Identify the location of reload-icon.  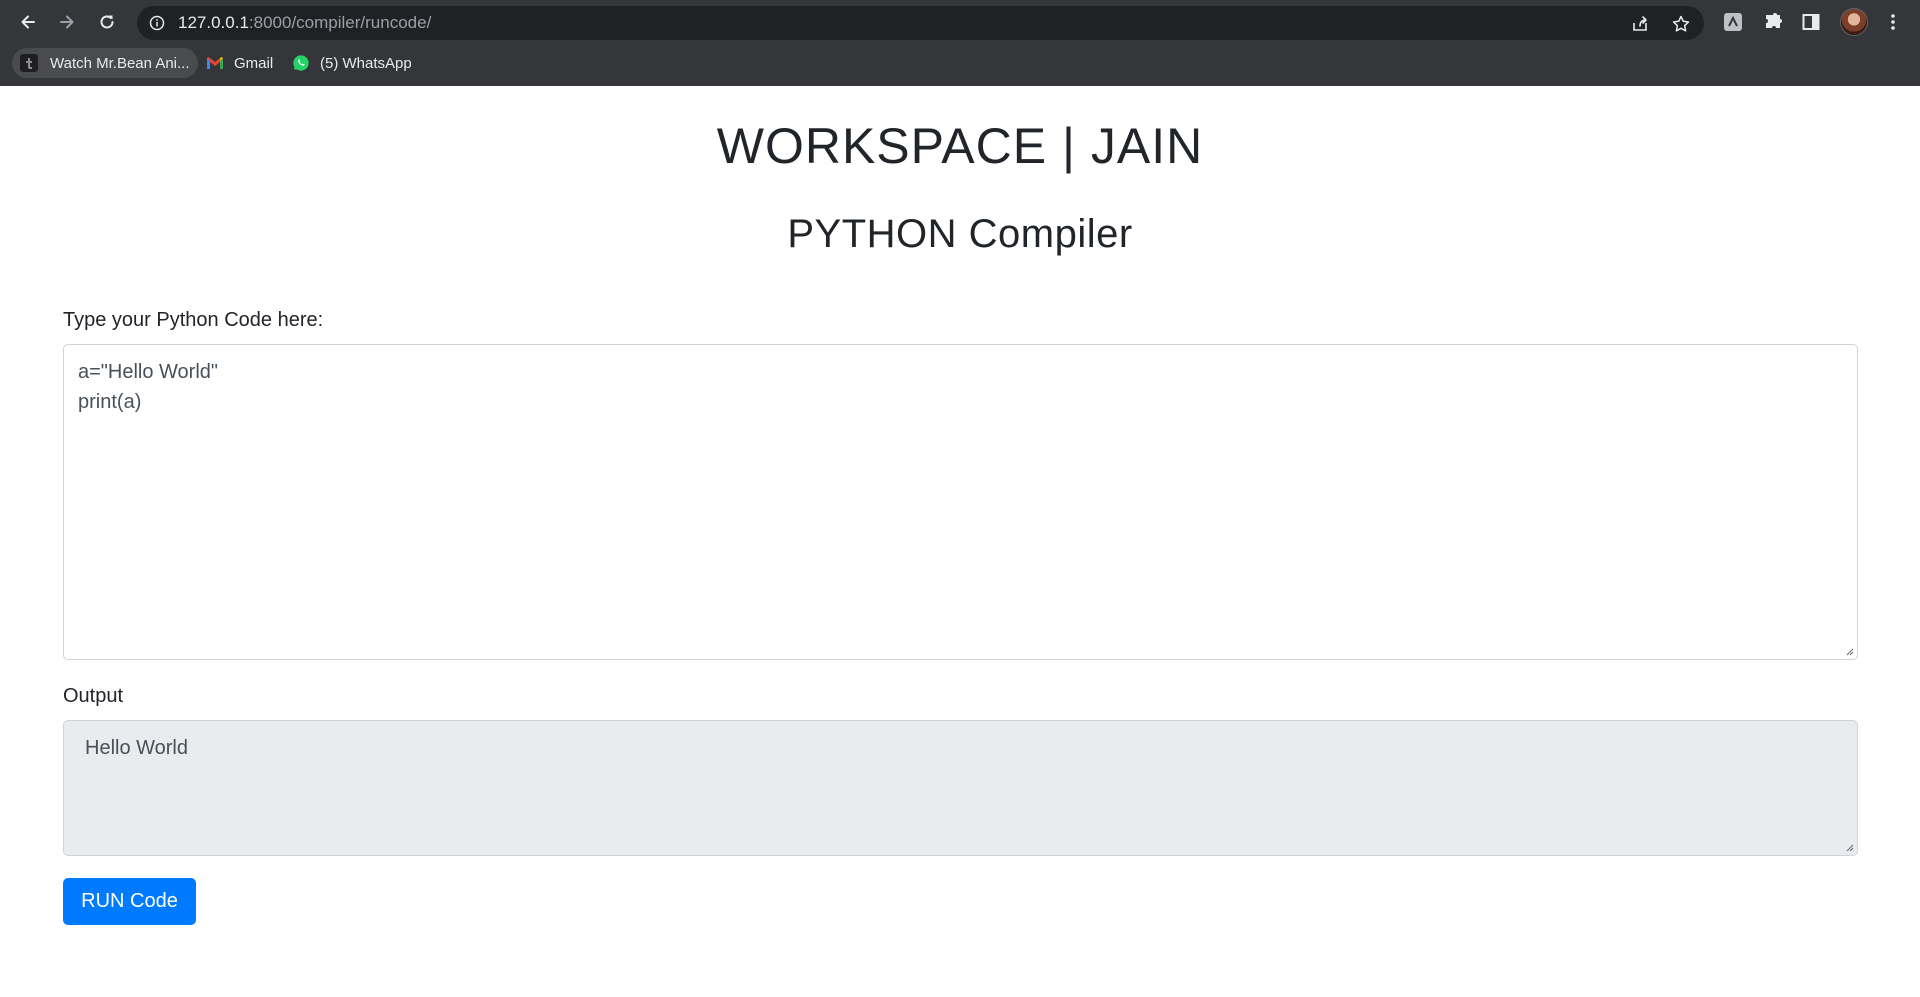
(107, 22).